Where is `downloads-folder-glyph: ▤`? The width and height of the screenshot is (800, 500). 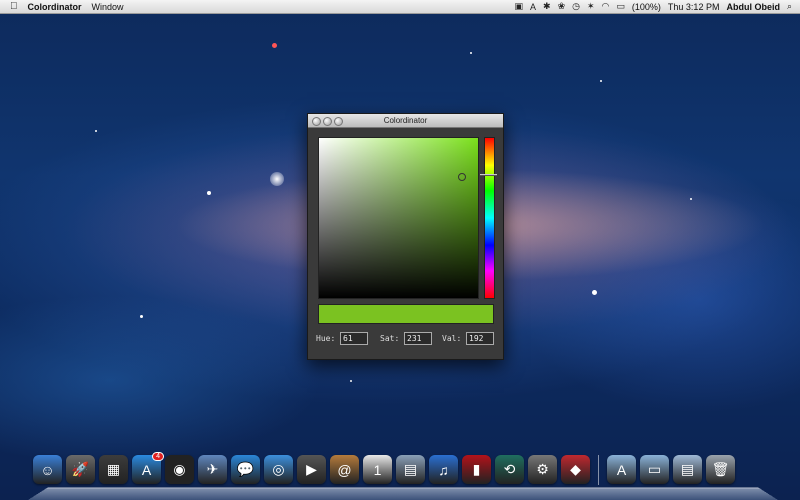 downloads-folder-glyph: ▤ is located at coordinates (687, 469).